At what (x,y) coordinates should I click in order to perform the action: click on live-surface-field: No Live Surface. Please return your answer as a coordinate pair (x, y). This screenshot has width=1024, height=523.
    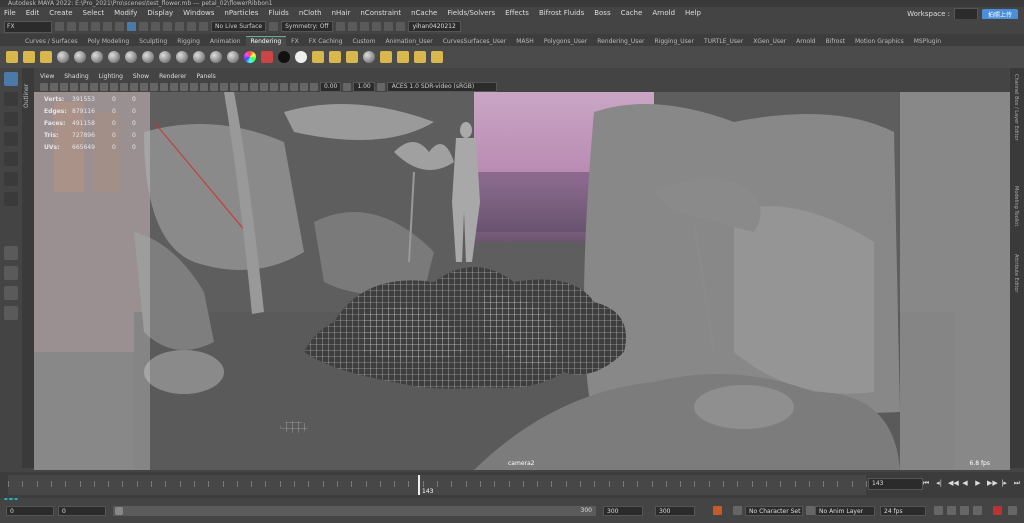
    Looking at the image, I should click on (239, 26).